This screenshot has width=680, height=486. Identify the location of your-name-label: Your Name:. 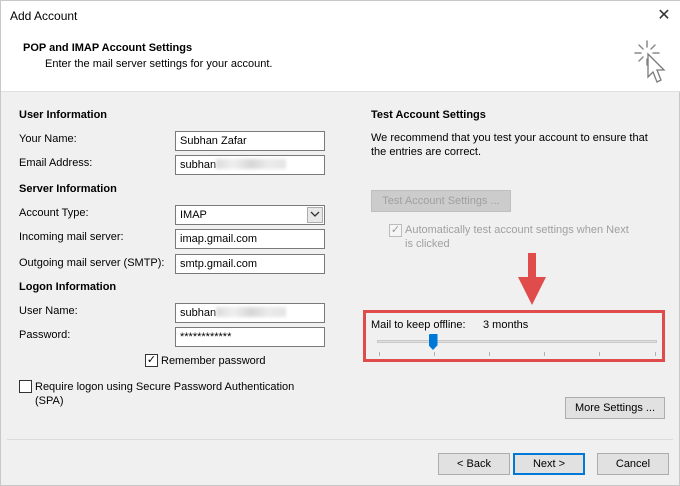
(48, 139).